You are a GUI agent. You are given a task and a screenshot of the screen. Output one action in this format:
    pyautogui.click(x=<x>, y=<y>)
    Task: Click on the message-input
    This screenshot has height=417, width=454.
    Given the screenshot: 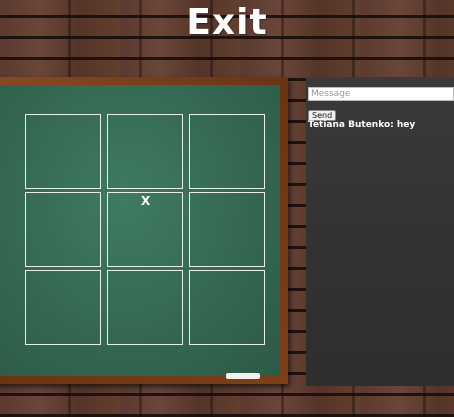 What is the action you would take?
    pyautogui.click(x=381, y=94)
    